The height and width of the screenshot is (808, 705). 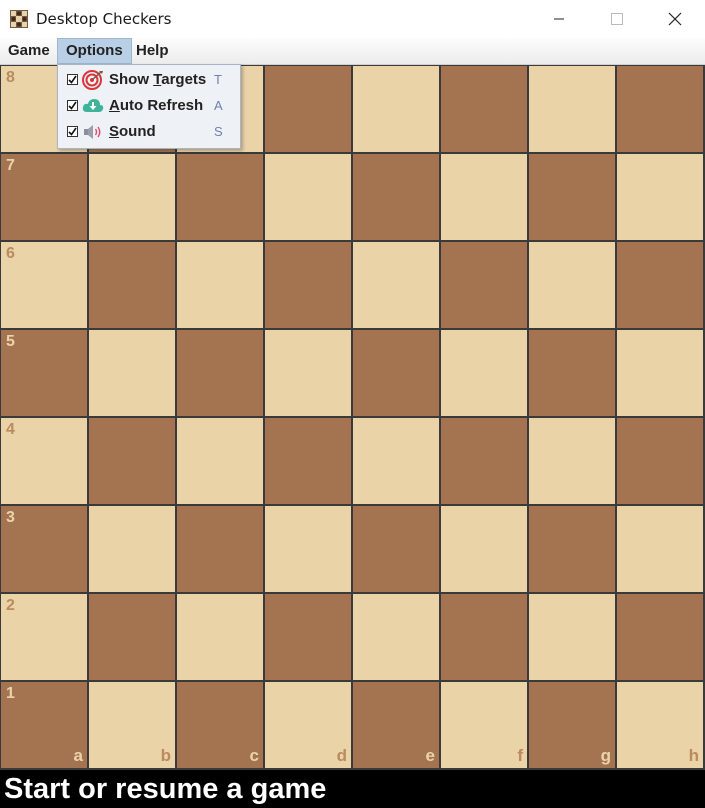 What do you see at coordinates (352, 789) in the screenshot?
I see `status-bar: Start or resume a game` at bounding box center [352, 789].